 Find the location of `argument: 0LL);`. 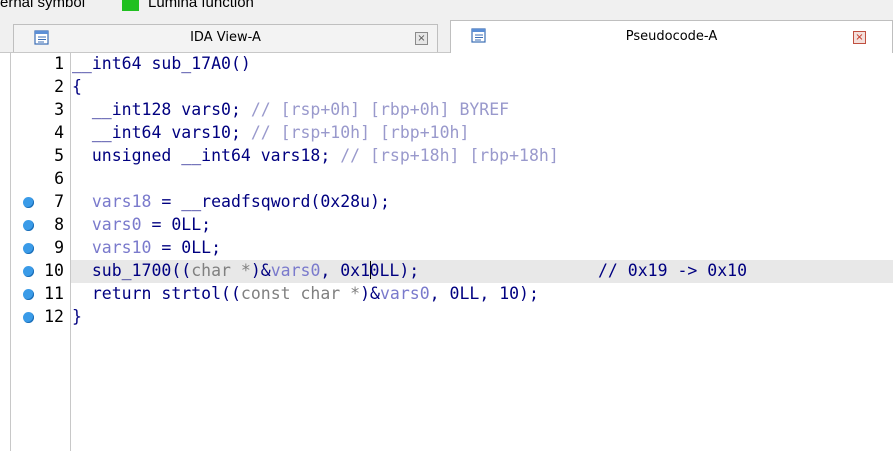

argument: 0LL); is located at coordinates (395, 270).